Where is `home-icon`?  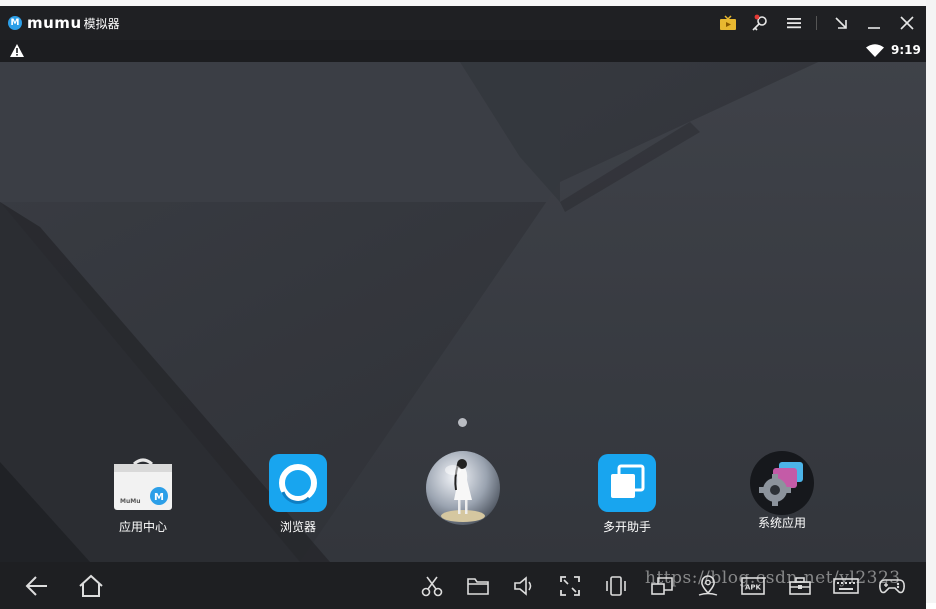 home-icon is located at coordinates (91, 586).